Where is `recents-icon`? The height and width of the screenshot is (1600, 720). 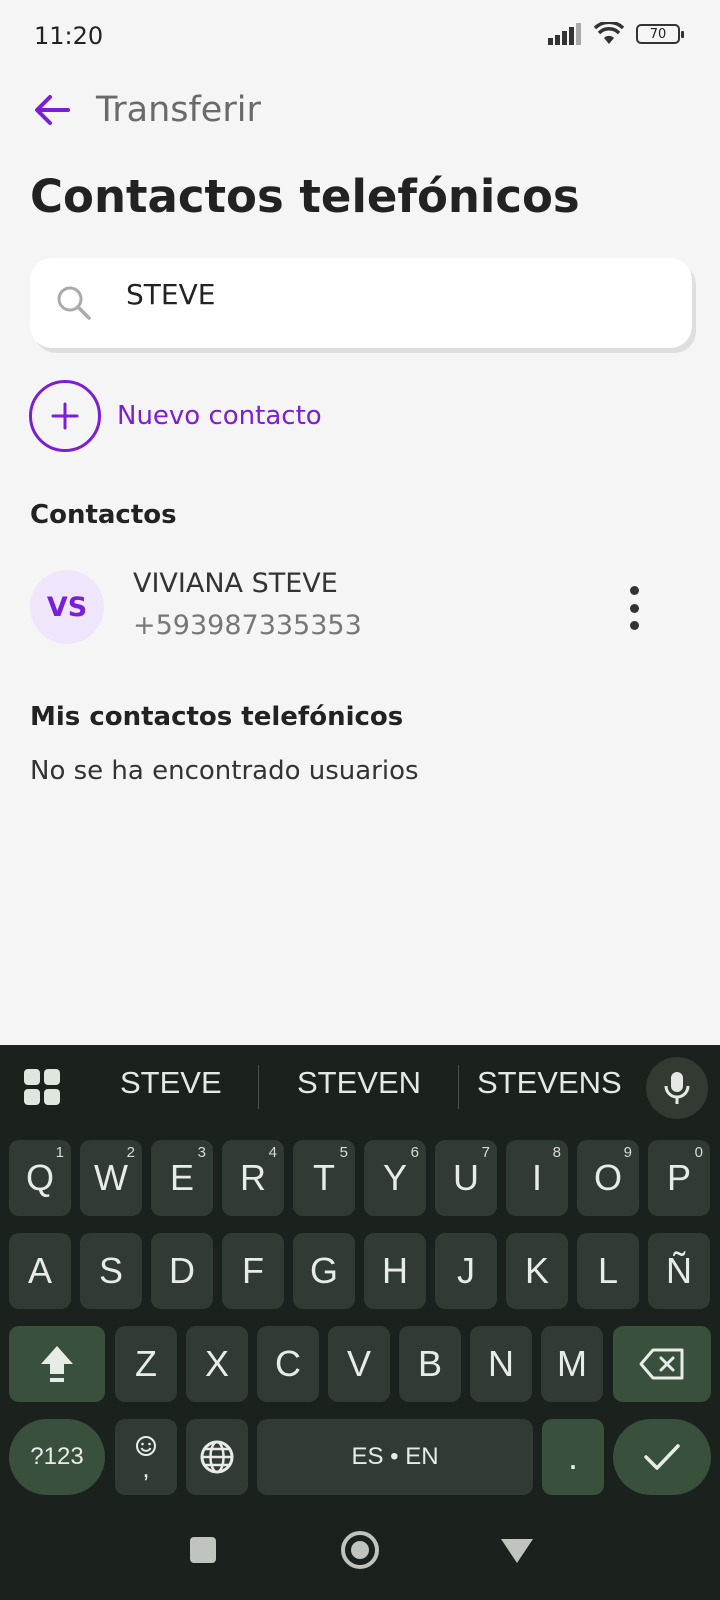
recents-icon is located at coordinates (203, 1550).